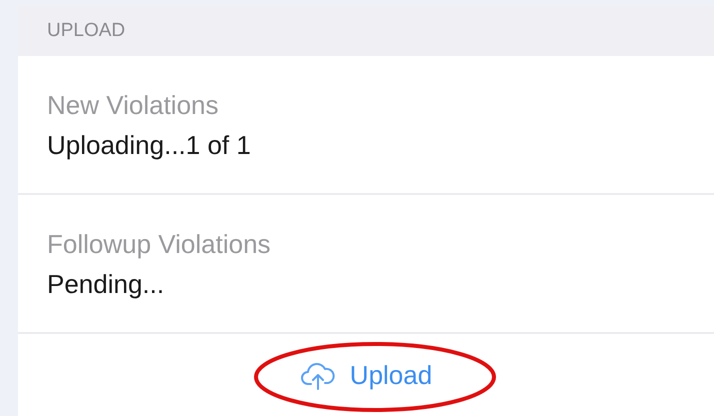  What do you see at coordinates (159, 243) in the screenshot?
I see `row-label: Followup Violations` at bounding box center [159, 243].